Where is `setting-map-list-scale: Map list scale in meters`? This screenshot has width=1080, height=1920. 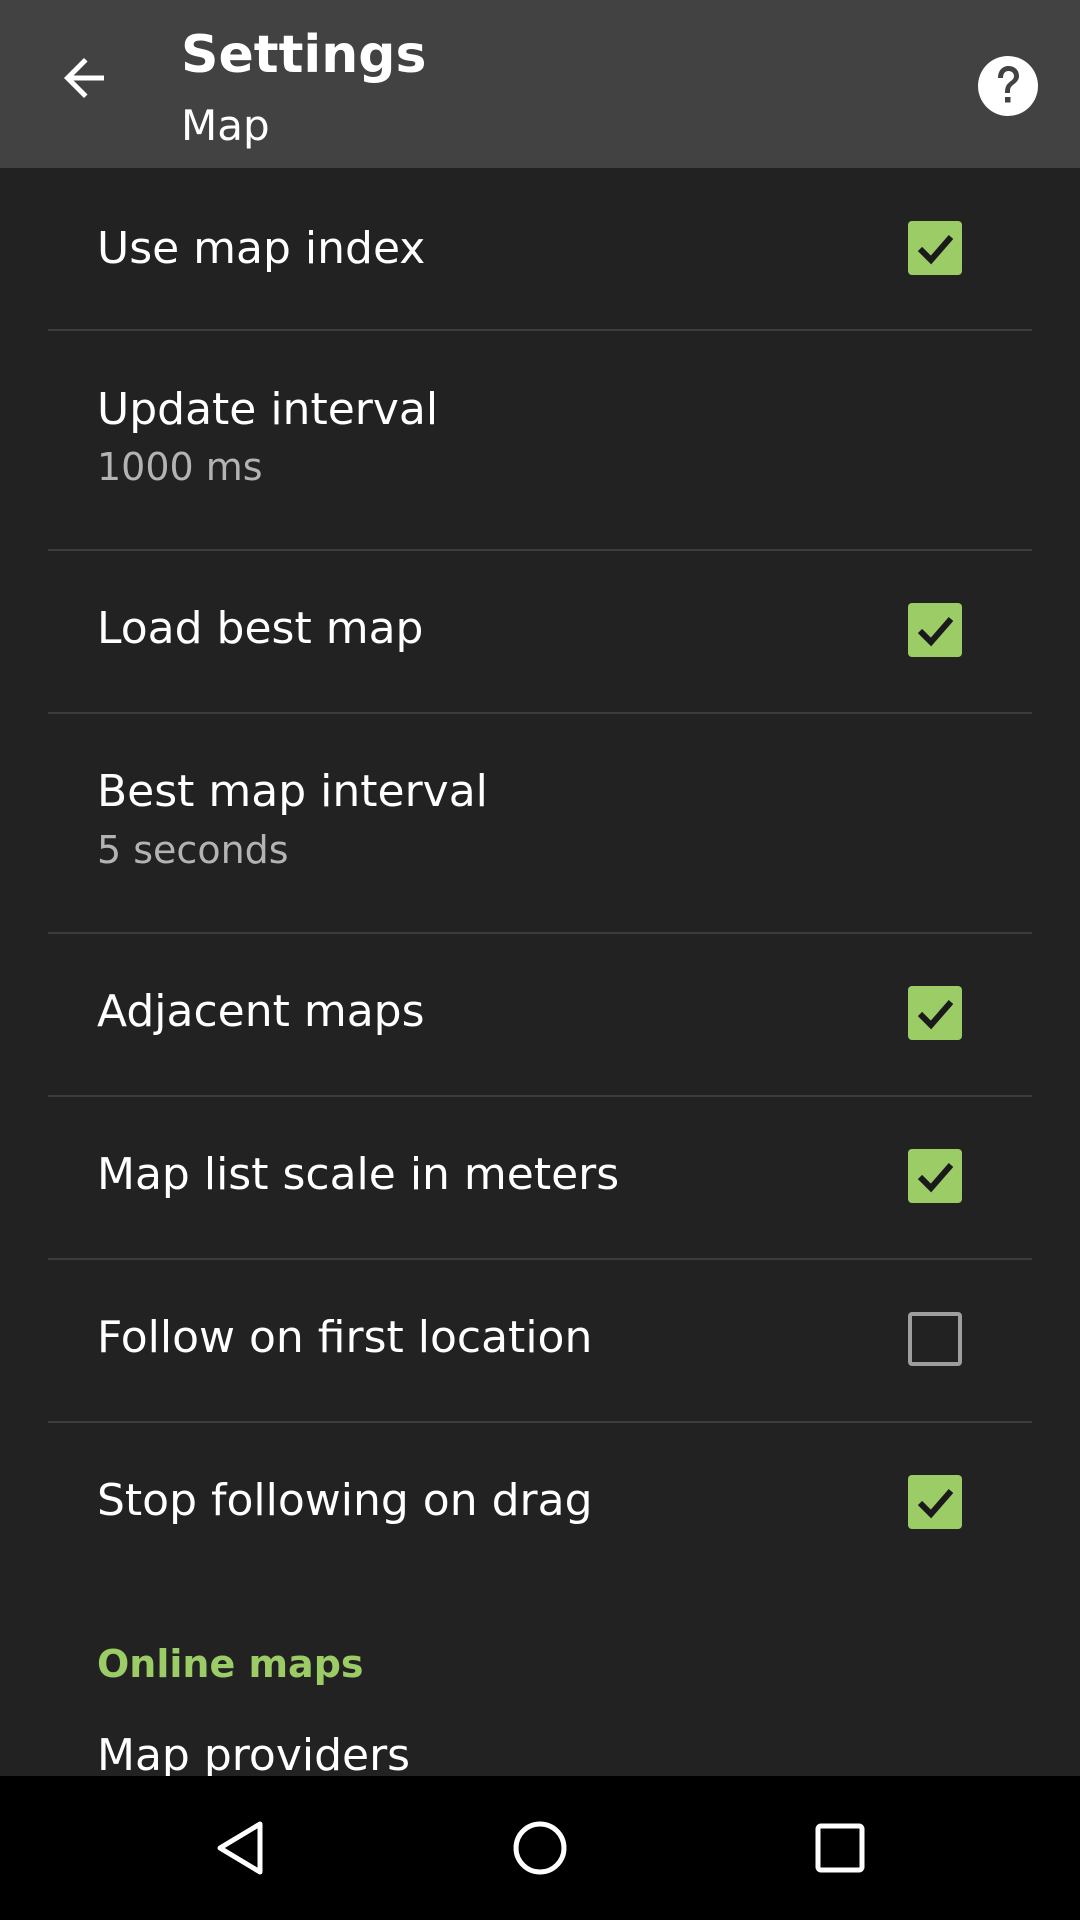
setting-map-list-scale: Map list scale in meters is located at coordinates (540, 1177).